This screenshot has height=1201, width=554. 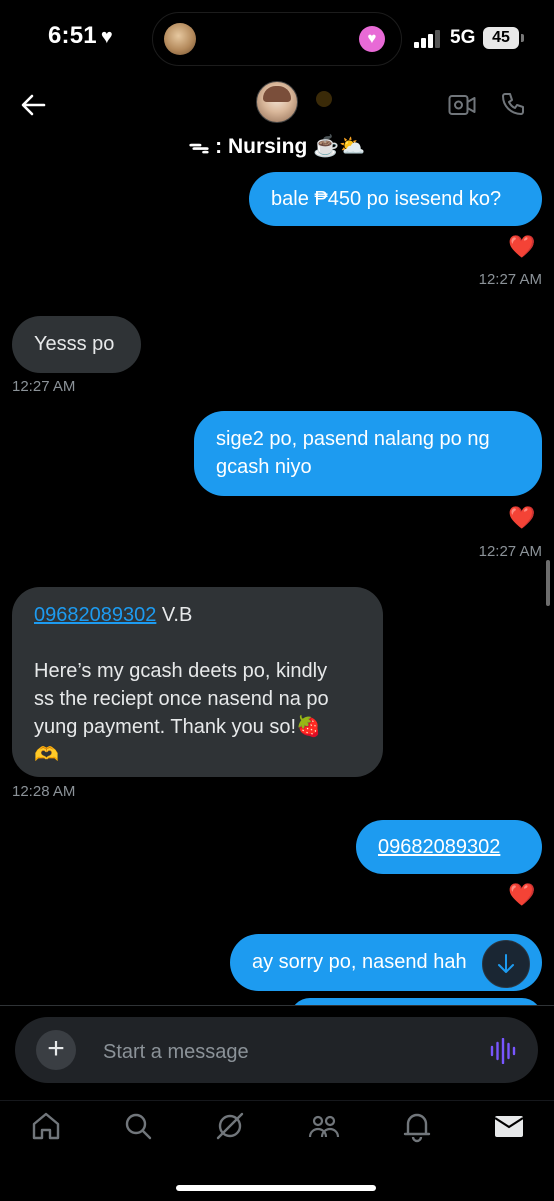 I want to click on message-composer: +, so click(x=276, y=1050).